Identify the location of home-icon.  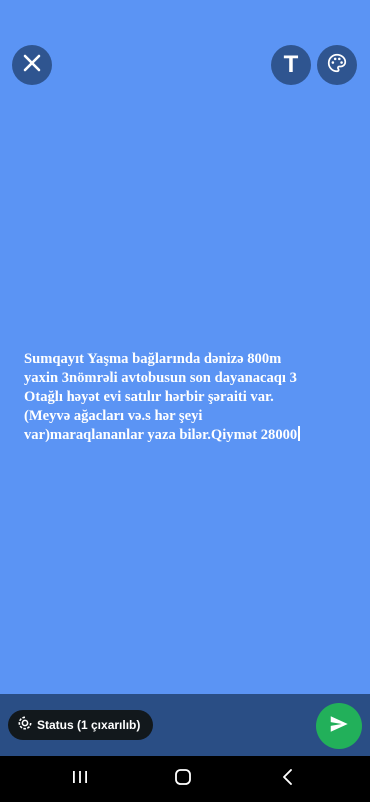
(183, 779).